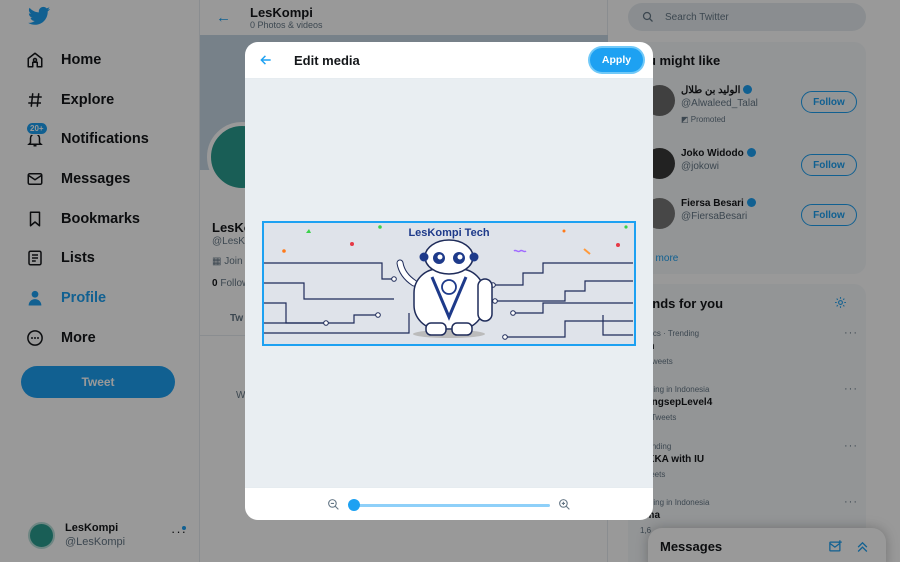 This screenshot has height=562, width=900. What do you see at coordinates (266, 60) in the screenshot?
I see `back-arrow-icon` at bounding box center [266, 60].